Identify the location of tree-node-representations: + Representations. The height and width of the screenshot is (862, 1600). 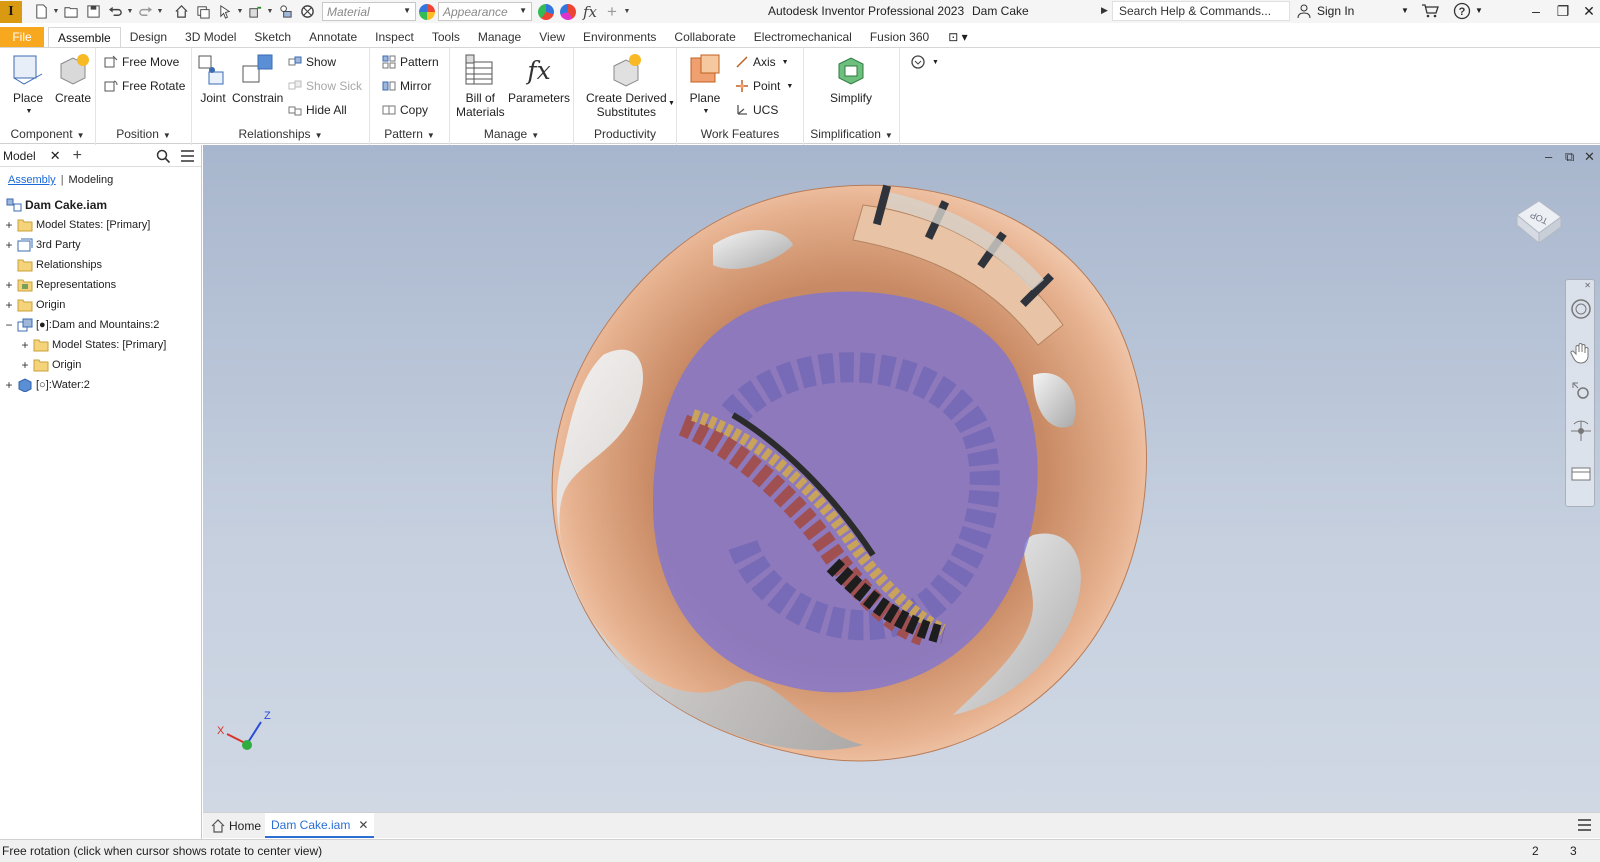
(60, 285).